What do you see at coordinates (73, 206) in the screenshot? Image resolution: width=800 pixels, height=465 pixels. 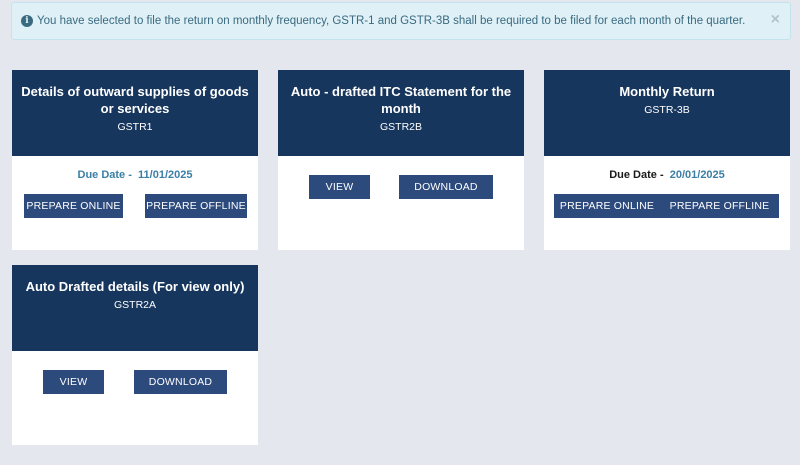 I see `gstr1-prepare-online-button: PREPARE ONLINE` at bounding box center [73, 206].